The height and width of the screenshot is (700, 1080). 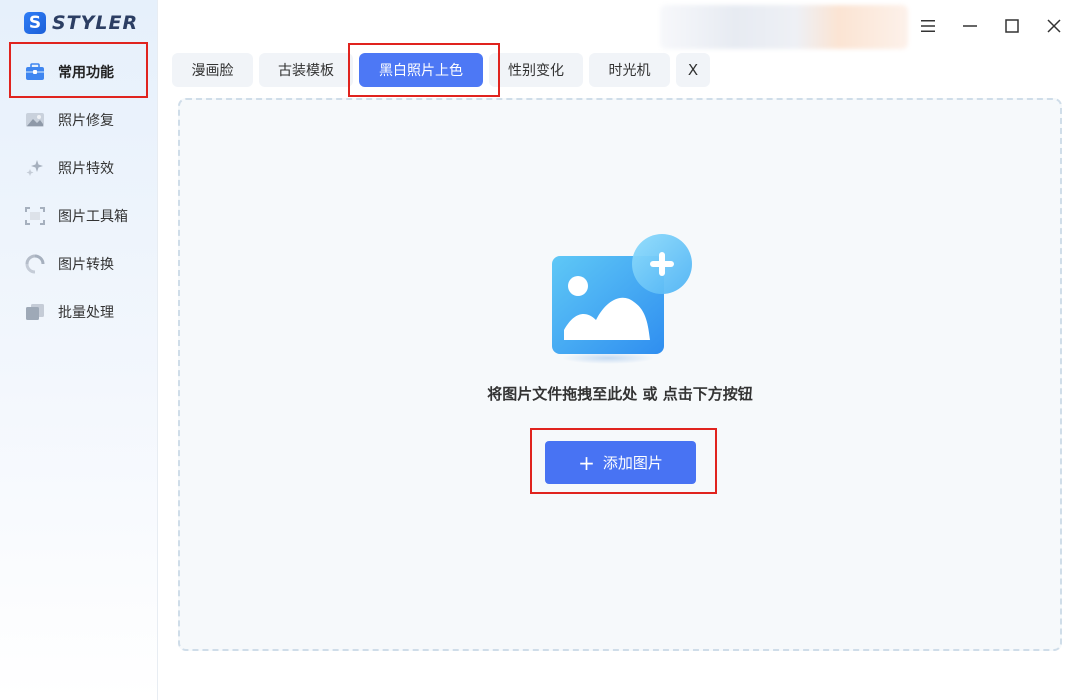 I want to click on tabs-close-button: X, so click(x=693, y=70).